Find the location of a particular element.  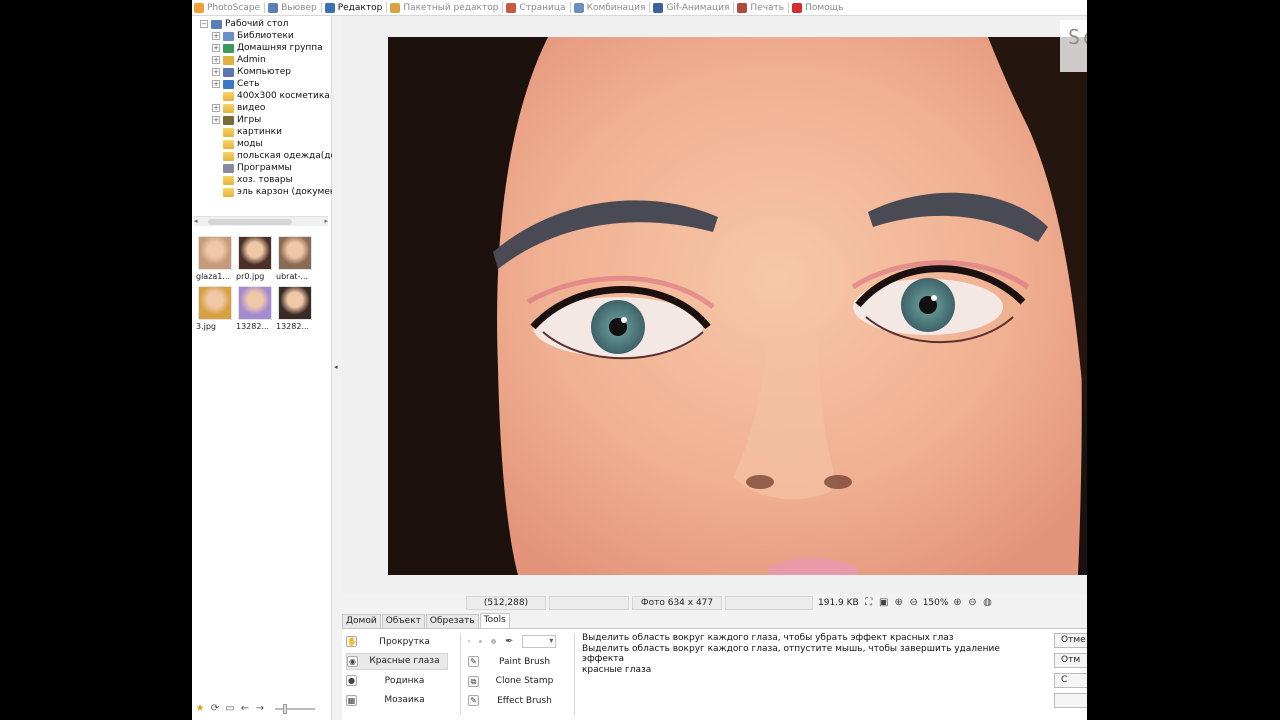

tool-mole: ● Родинка is located at coordinates (397, 680).